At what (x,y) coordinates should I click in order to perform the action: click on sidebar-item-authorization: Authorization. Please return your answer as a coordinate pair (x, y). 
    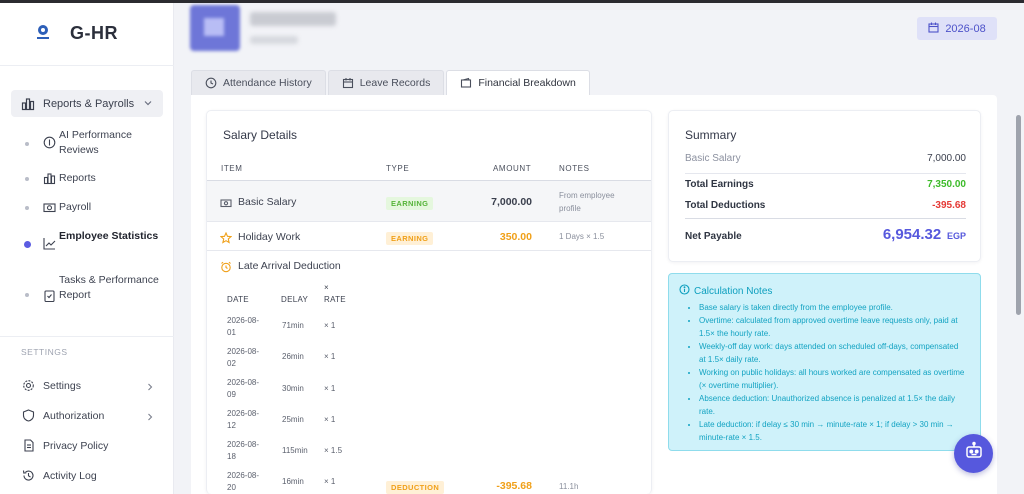
    Looking at the image, I should click on (87, 416).